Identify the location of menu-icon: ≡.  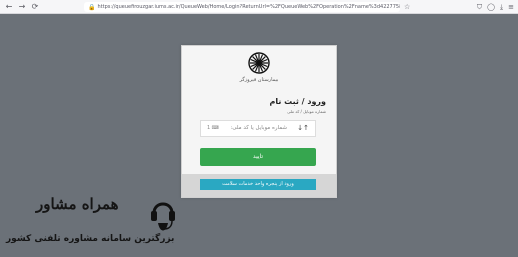
(511, 7).